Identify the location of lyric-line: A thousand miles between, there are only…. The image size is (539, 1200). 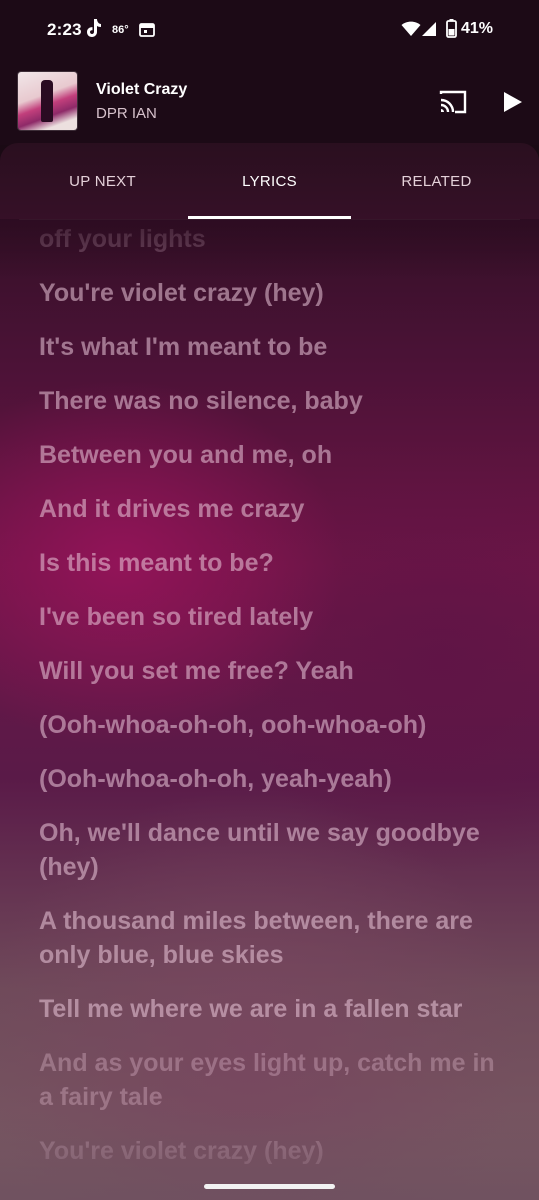
(256, 938).